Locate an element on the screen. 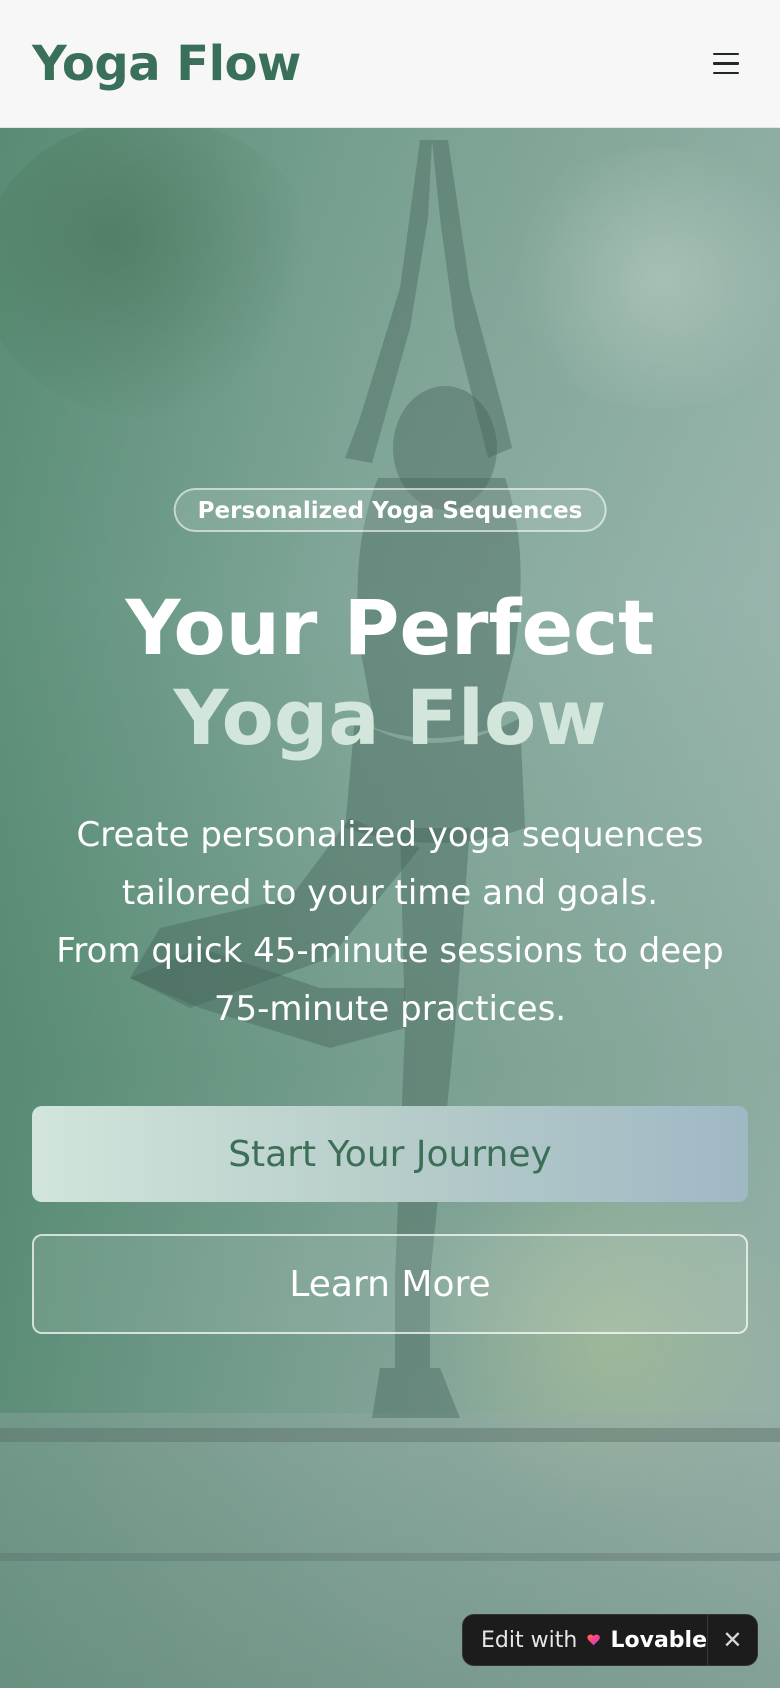  edit-with-label: Edit with is located at coordinates (529, 1640).